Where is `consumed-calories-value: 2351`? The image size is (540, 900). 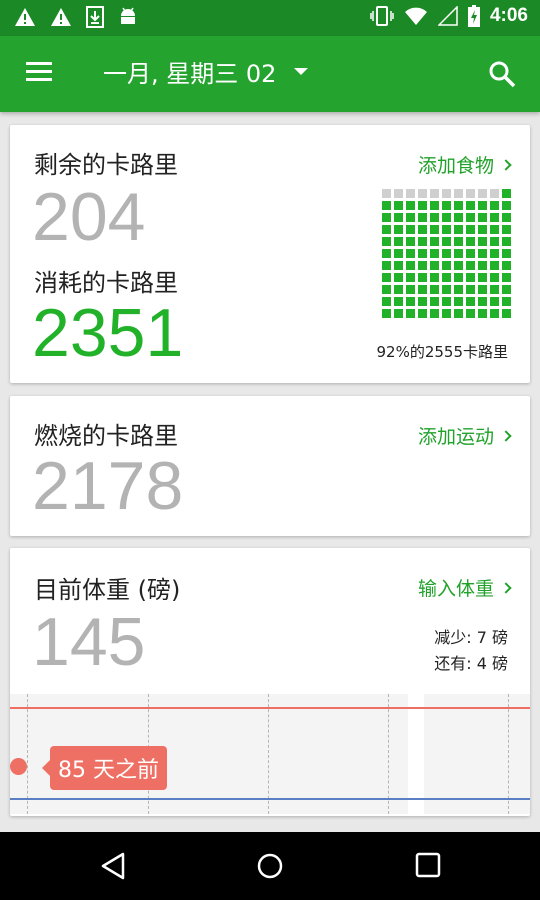
consumed-calories-value: 2351 is located at coordinates (108, 333).